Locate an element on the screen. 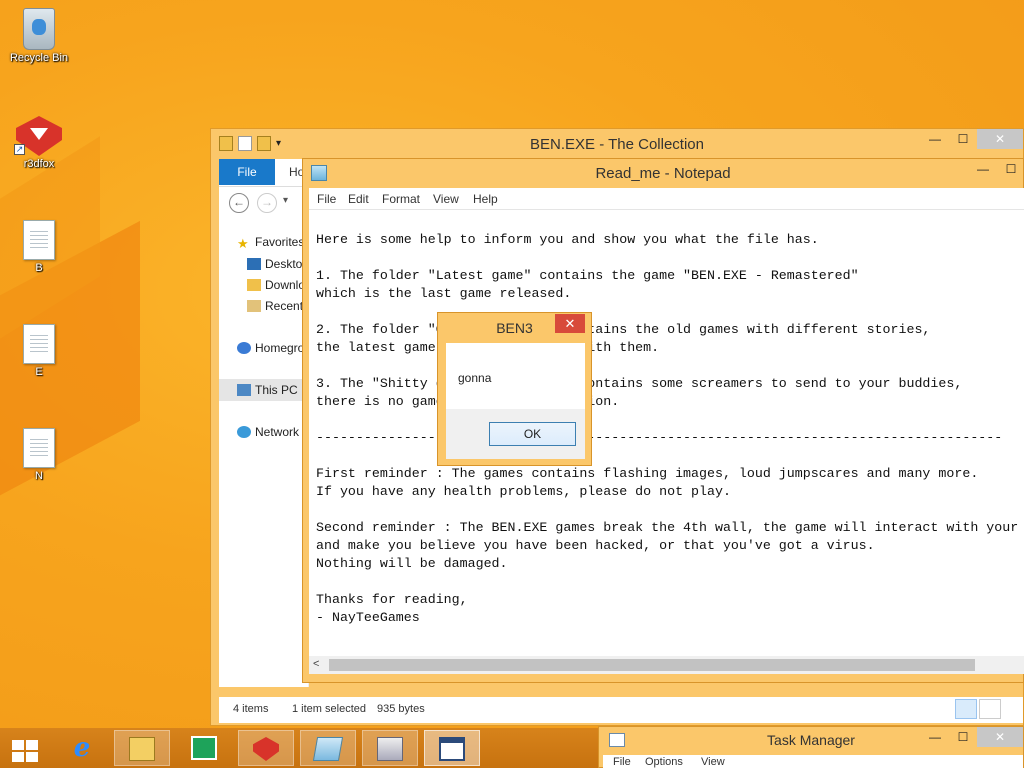  dialog-footer: OK is located at coordinates (515, 434).